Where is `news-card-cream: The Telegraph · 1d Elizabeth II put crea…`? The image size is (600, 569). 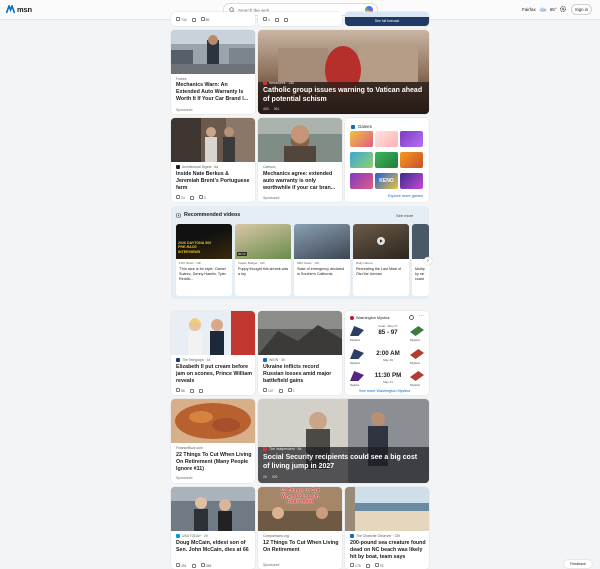 news-card-cream: The Telegraph · 1d Elizabeth II put crea… is located at coordinates (213, 353).